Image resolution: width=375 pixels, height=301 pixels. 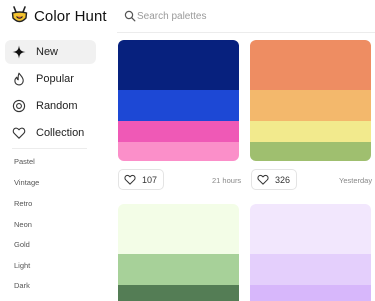 I want to click on search-icon, so click(x=130, y=16).